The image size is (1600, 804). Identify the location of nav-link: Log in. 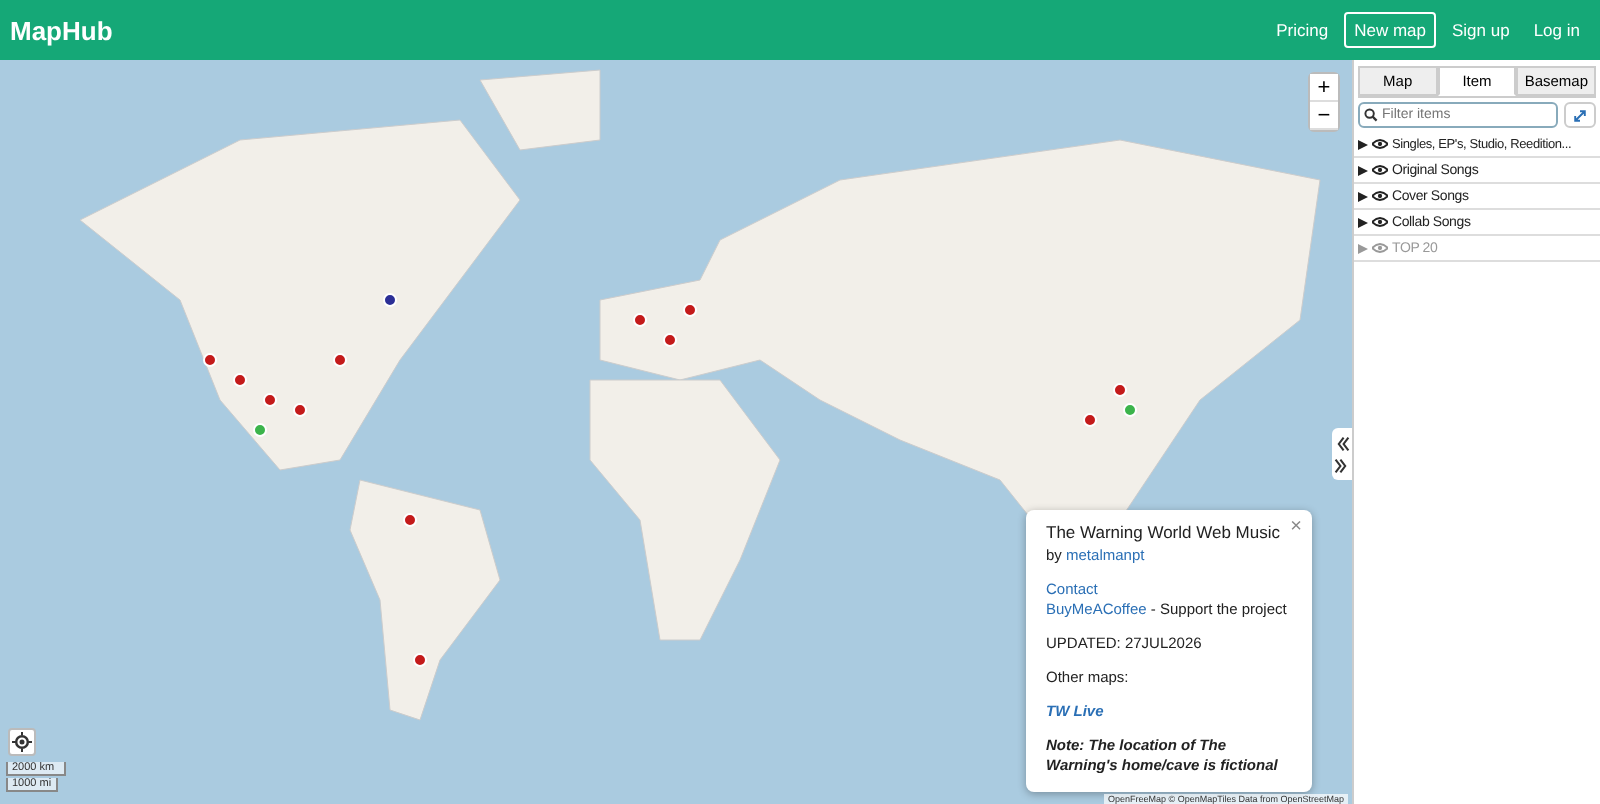
(1556, 30).